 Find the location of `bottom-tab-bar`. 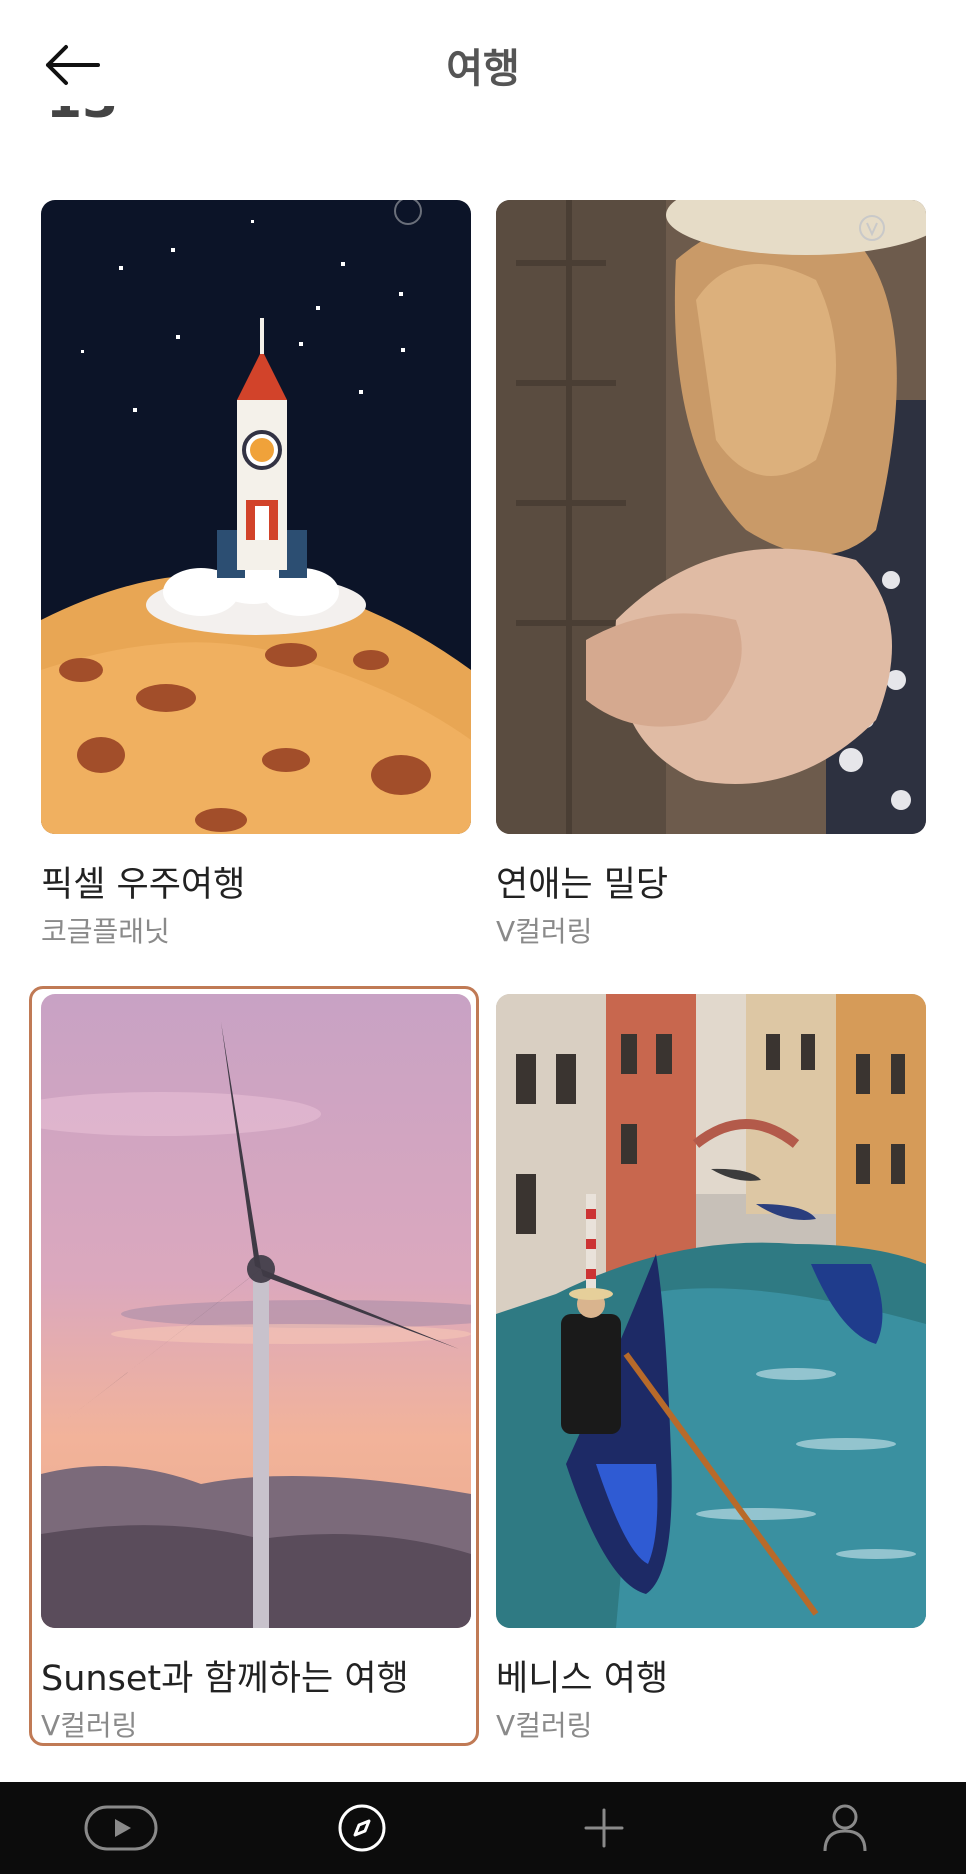

bottom-tab-bar is located at coordinates (483, 1828).